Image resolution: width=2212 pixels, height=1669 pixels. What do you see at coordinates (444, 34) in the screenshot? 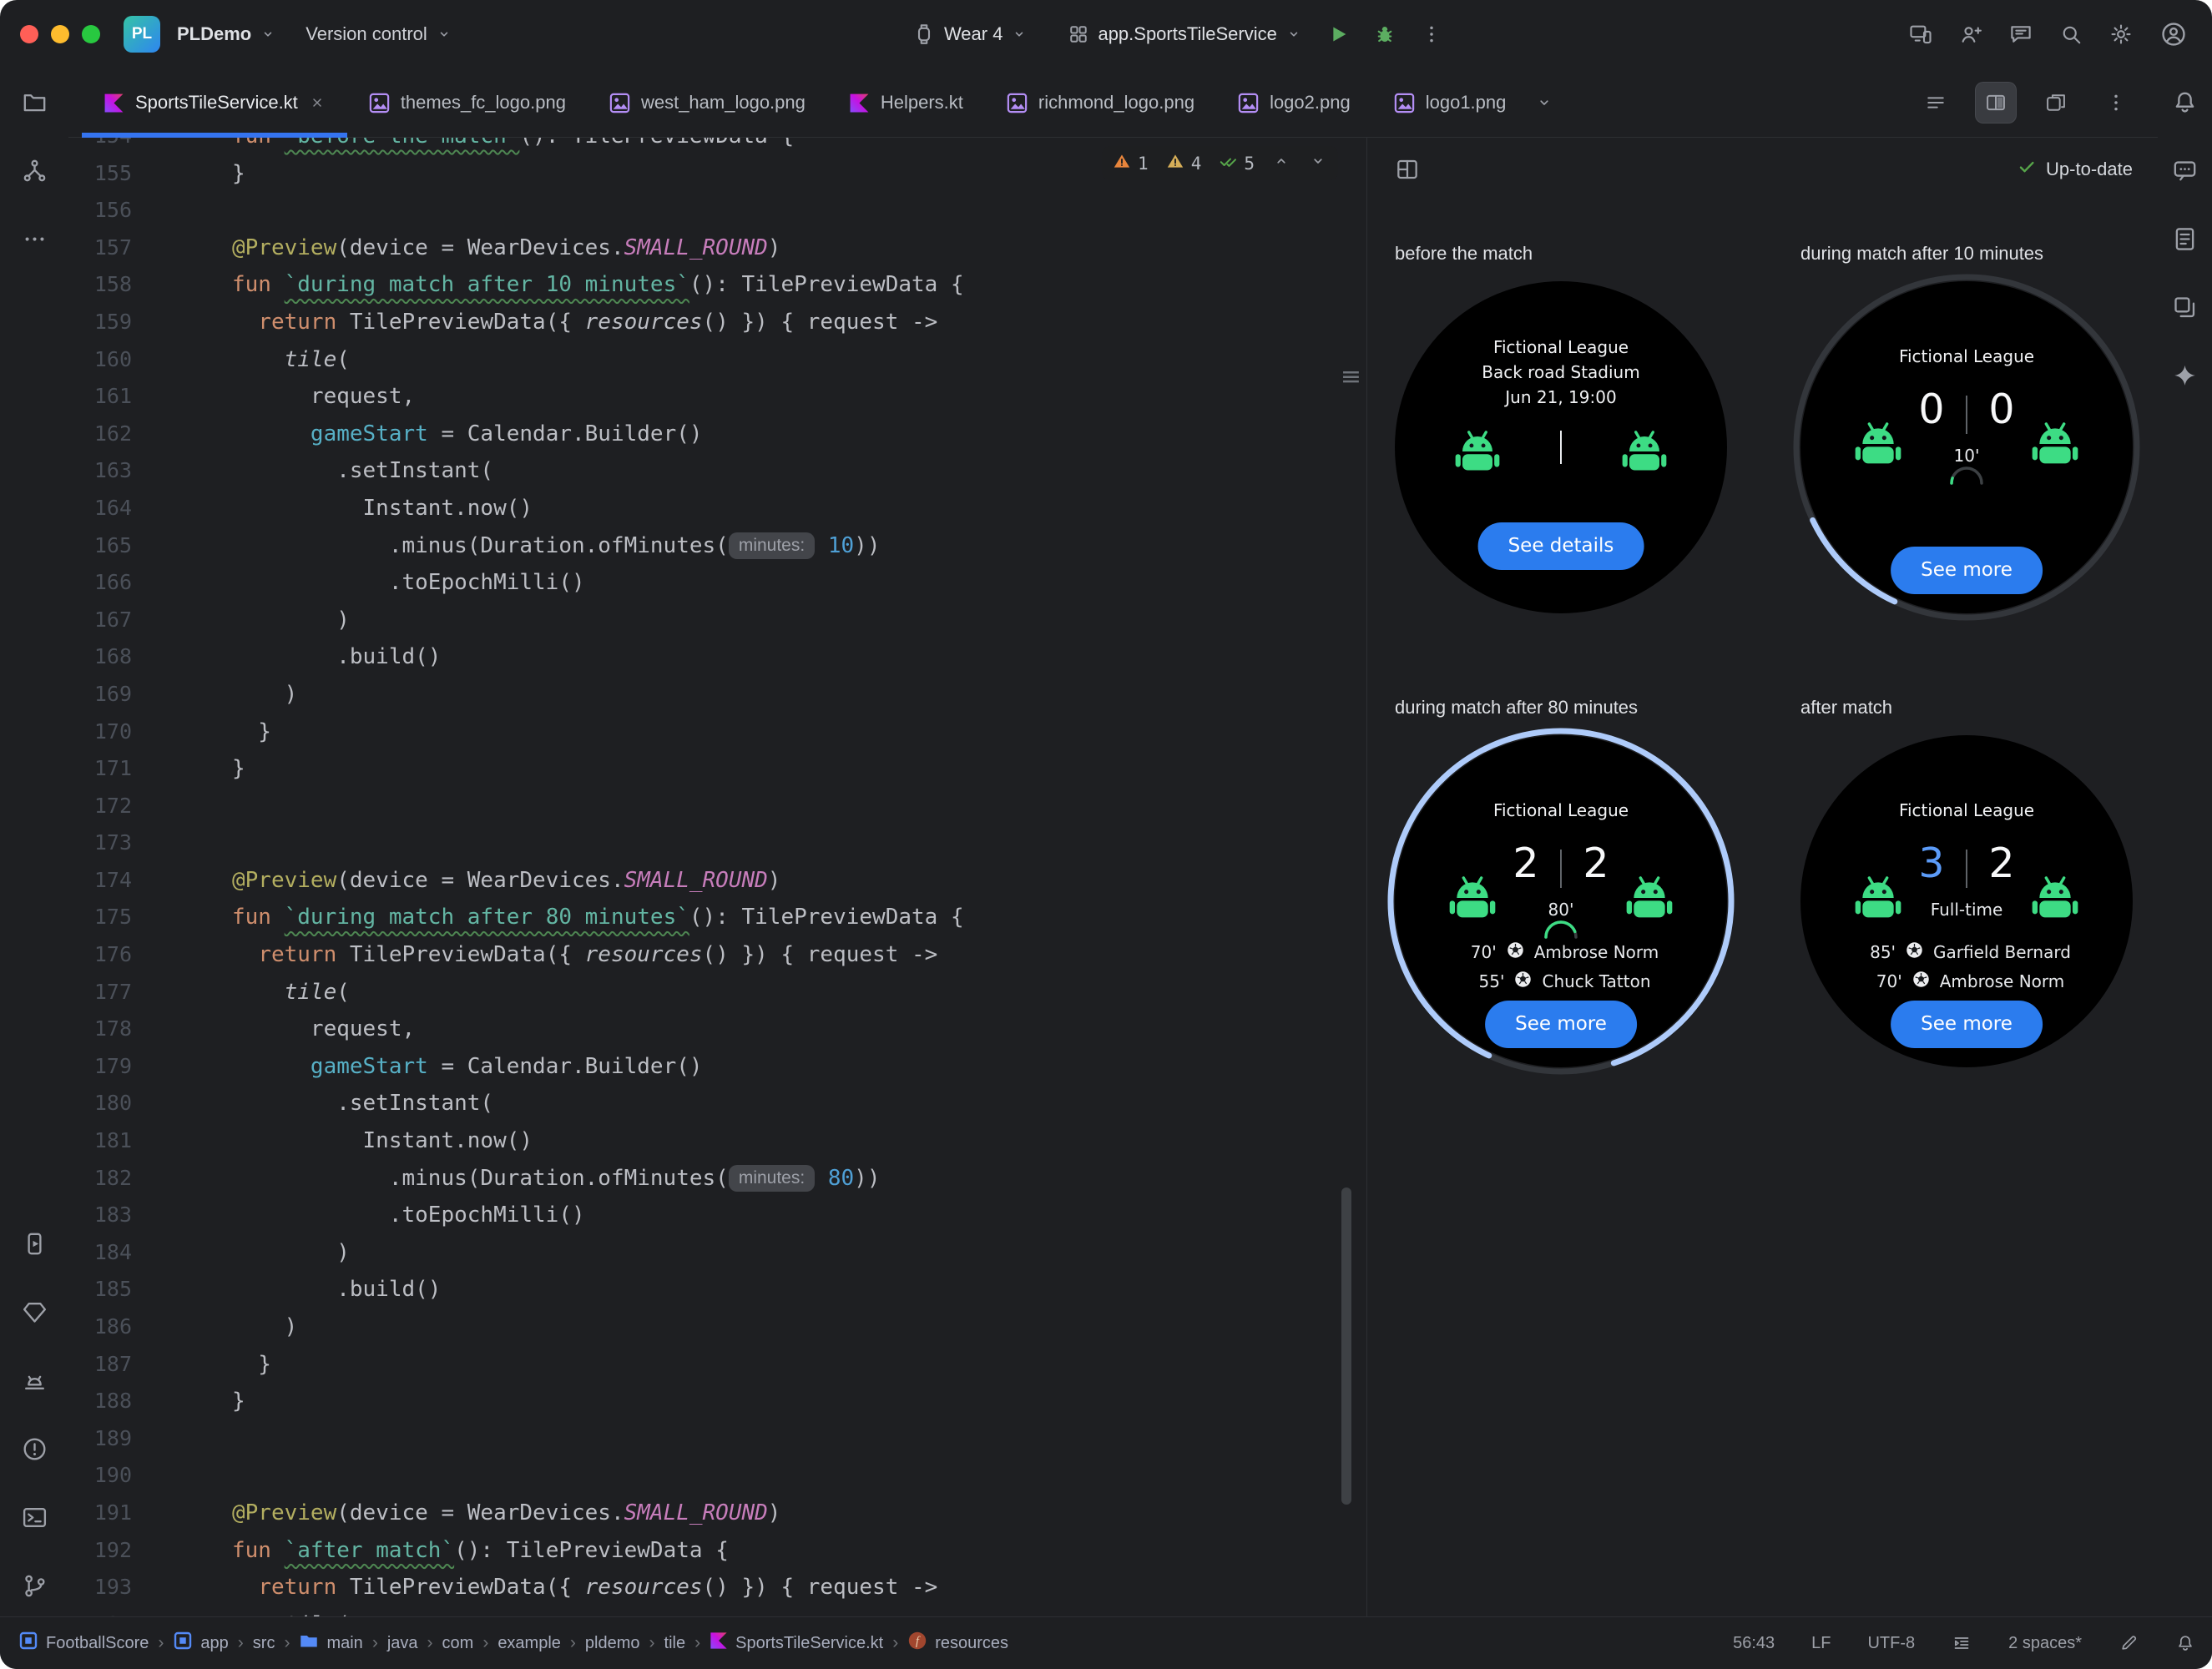
I see `chevron-down-icon` at bounding box center [444, 34].